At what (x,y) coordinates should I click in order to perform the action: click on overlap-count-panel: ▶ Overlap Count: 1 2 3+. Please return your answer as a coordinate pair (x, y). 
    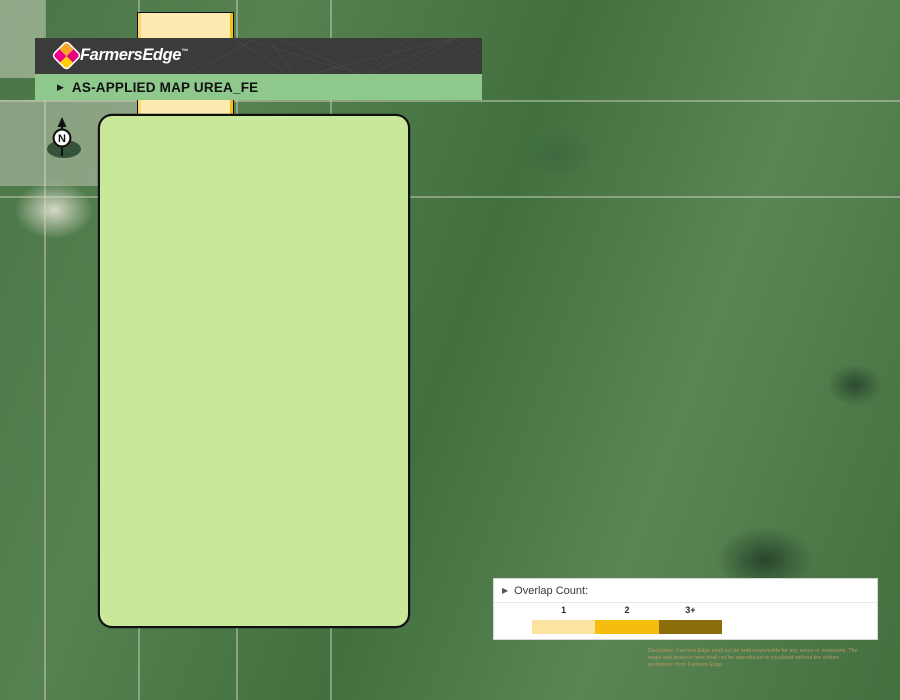
    Looking at the image, I should click on (685, 609).